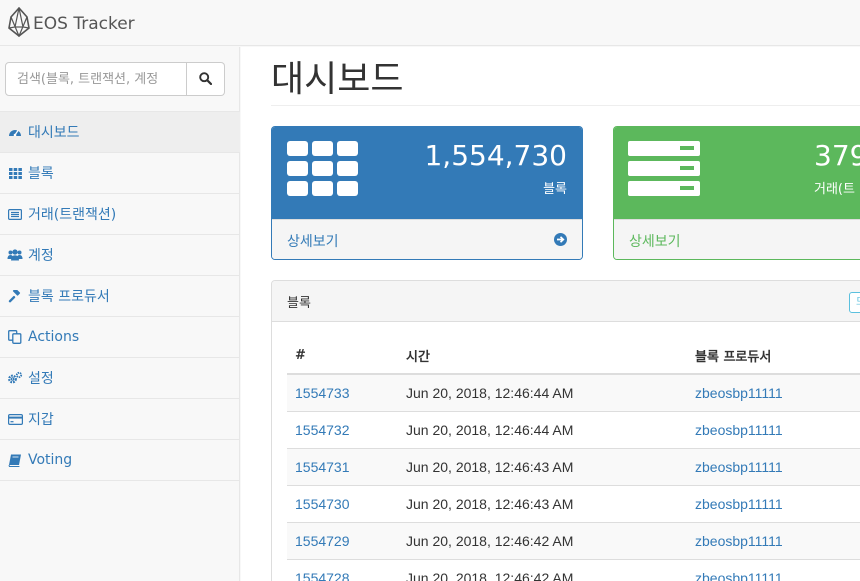 The width and height of the screenshot is (860, 581). I want to click on sidebar-item-label: 지갑, so click(41, 420).